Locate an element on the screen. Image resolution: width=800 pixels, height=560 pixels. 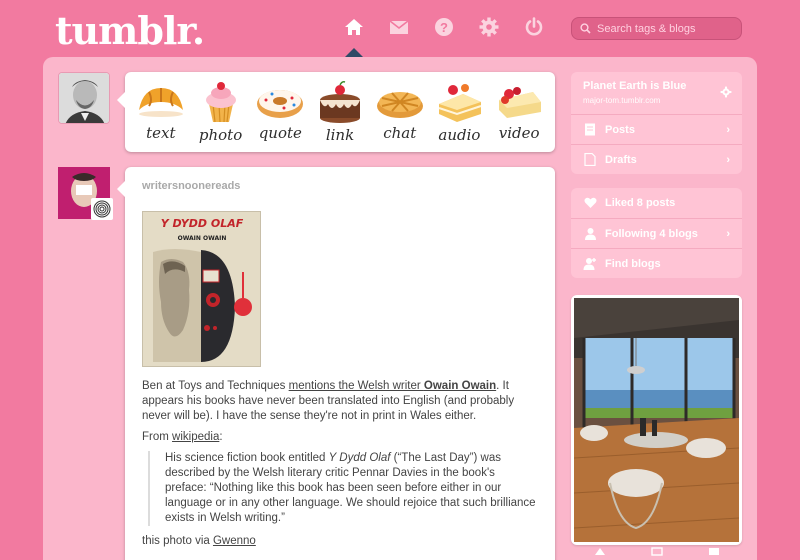
post-photo: Y DYDD OLAF OWAIN OWAIN is located at coordinates (201, 289).